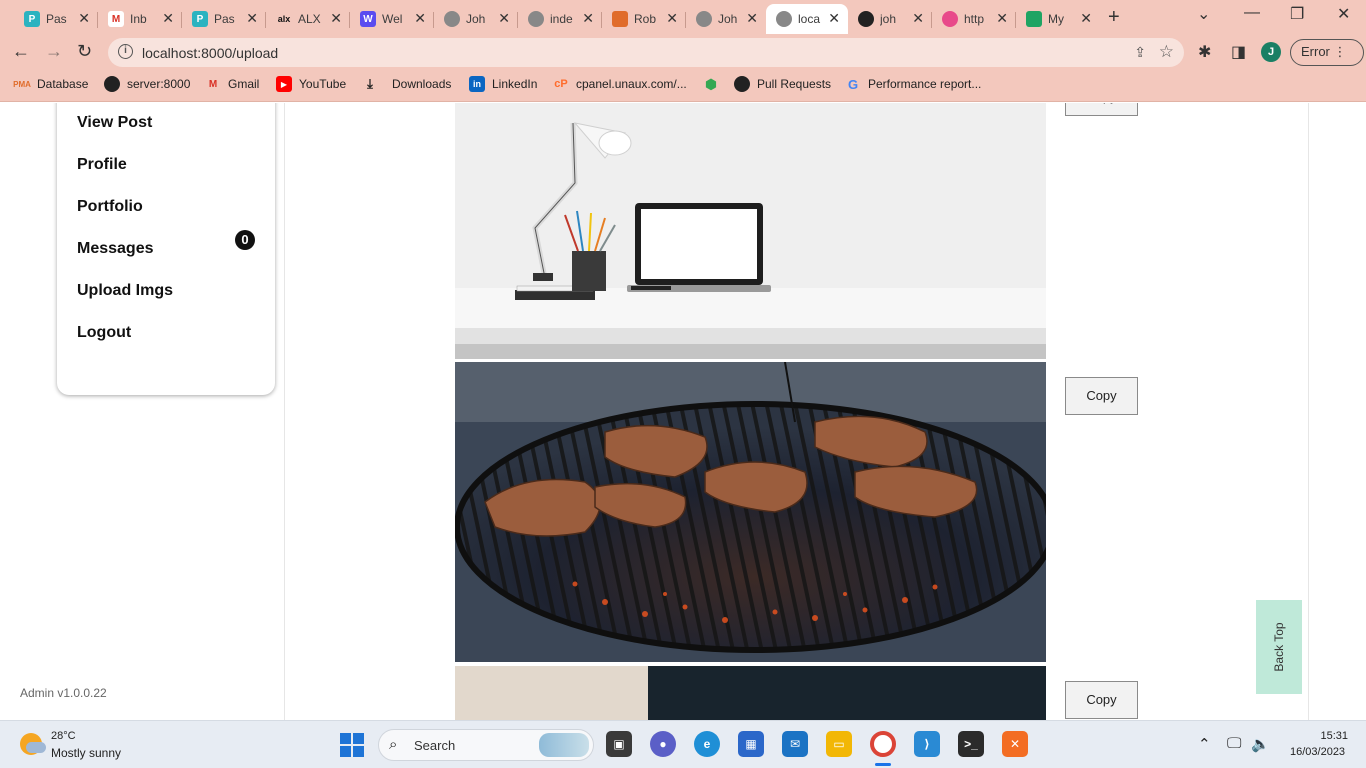 The height and width of the screenshot is (768, 1366). Describe the element at coordinates (1140, 52) in the screenshot. I see `share-icon: ⇪` at that location.